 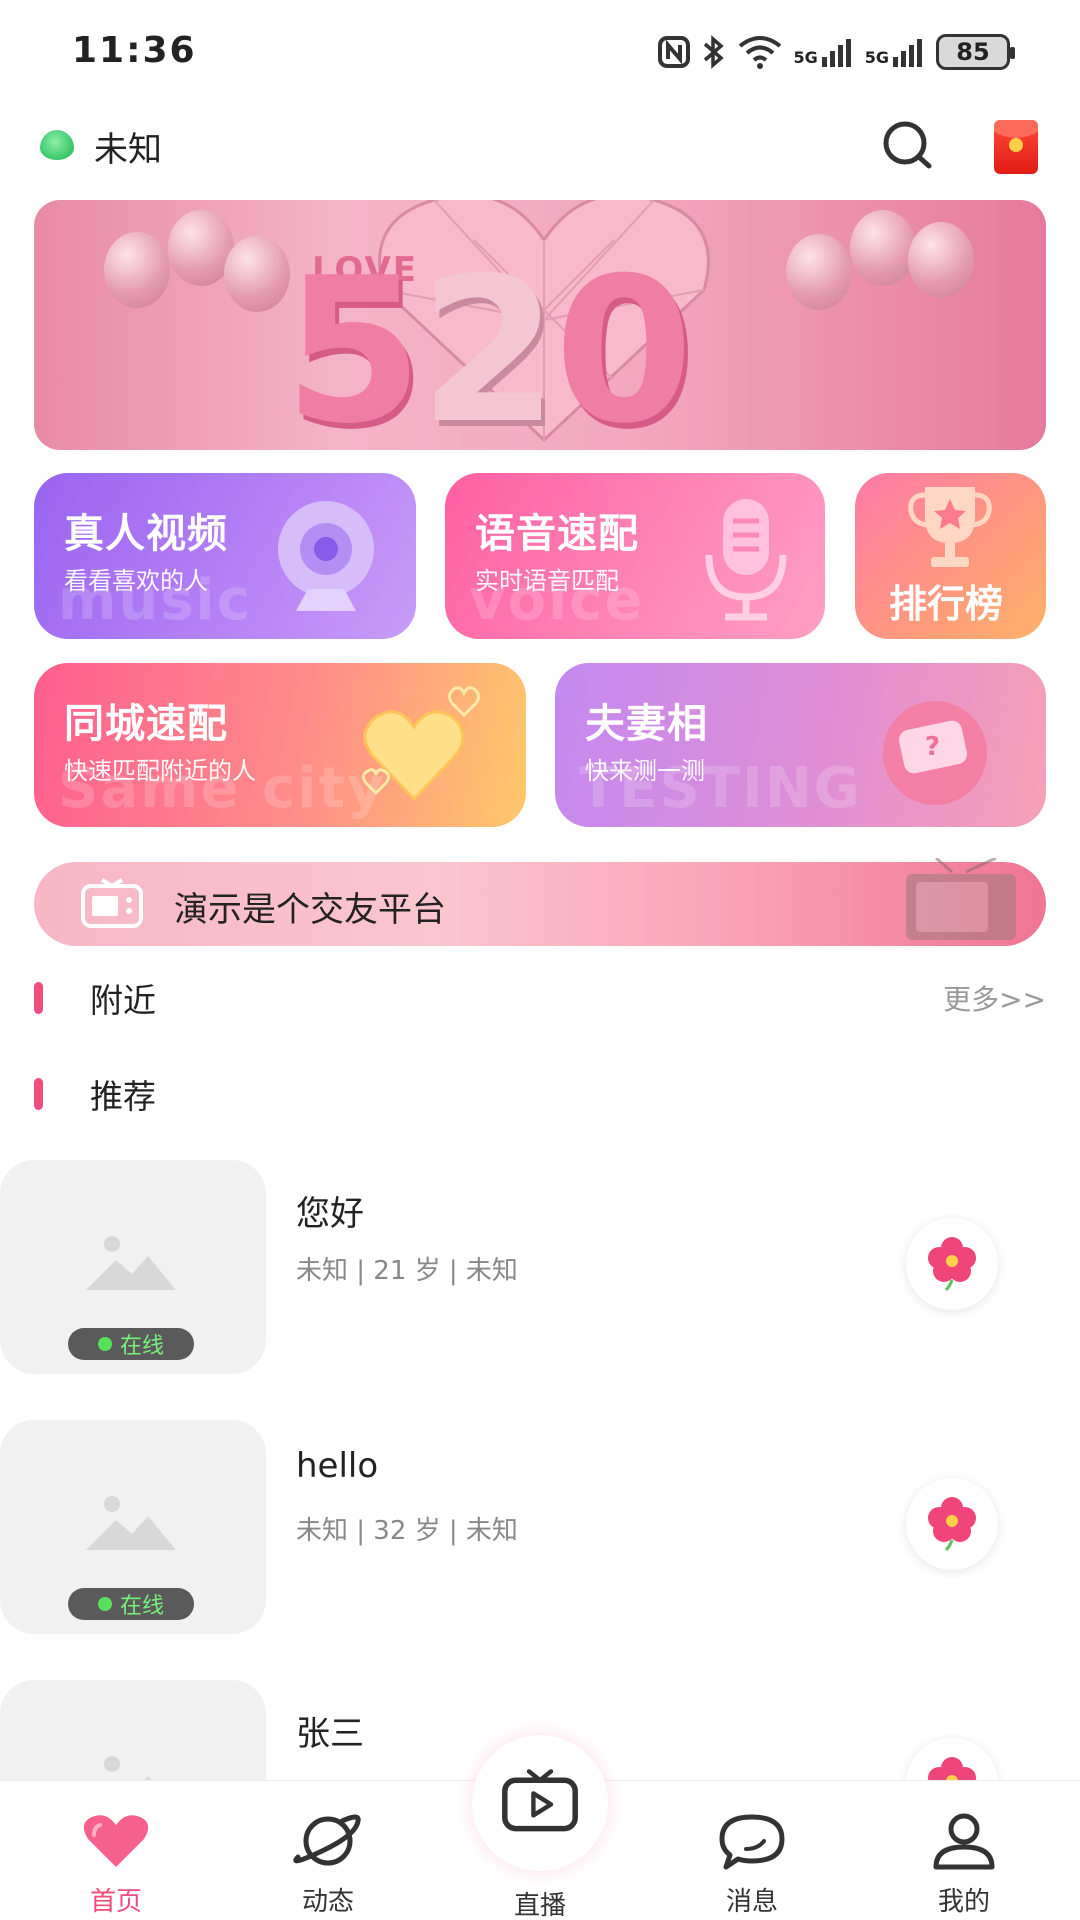 I want to click on nav-label: 首页, so click(x=115, y=1902).